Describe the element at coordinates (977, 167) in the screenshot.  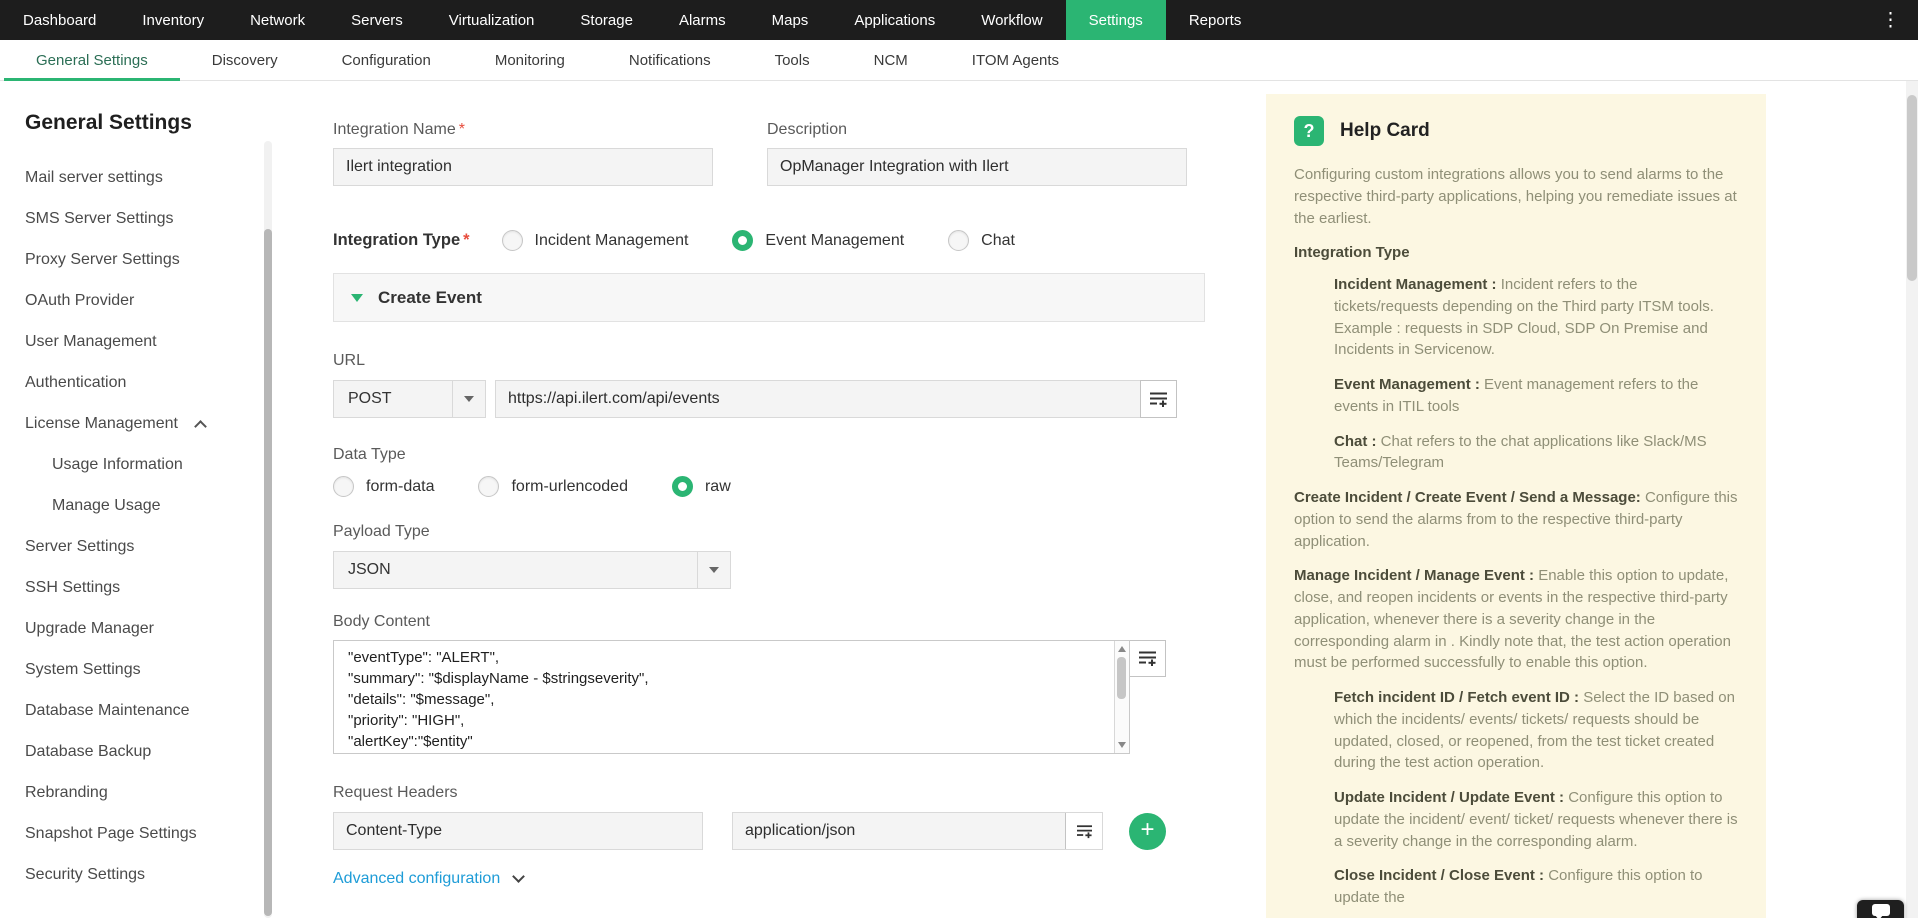
I see `description-input` at that location.